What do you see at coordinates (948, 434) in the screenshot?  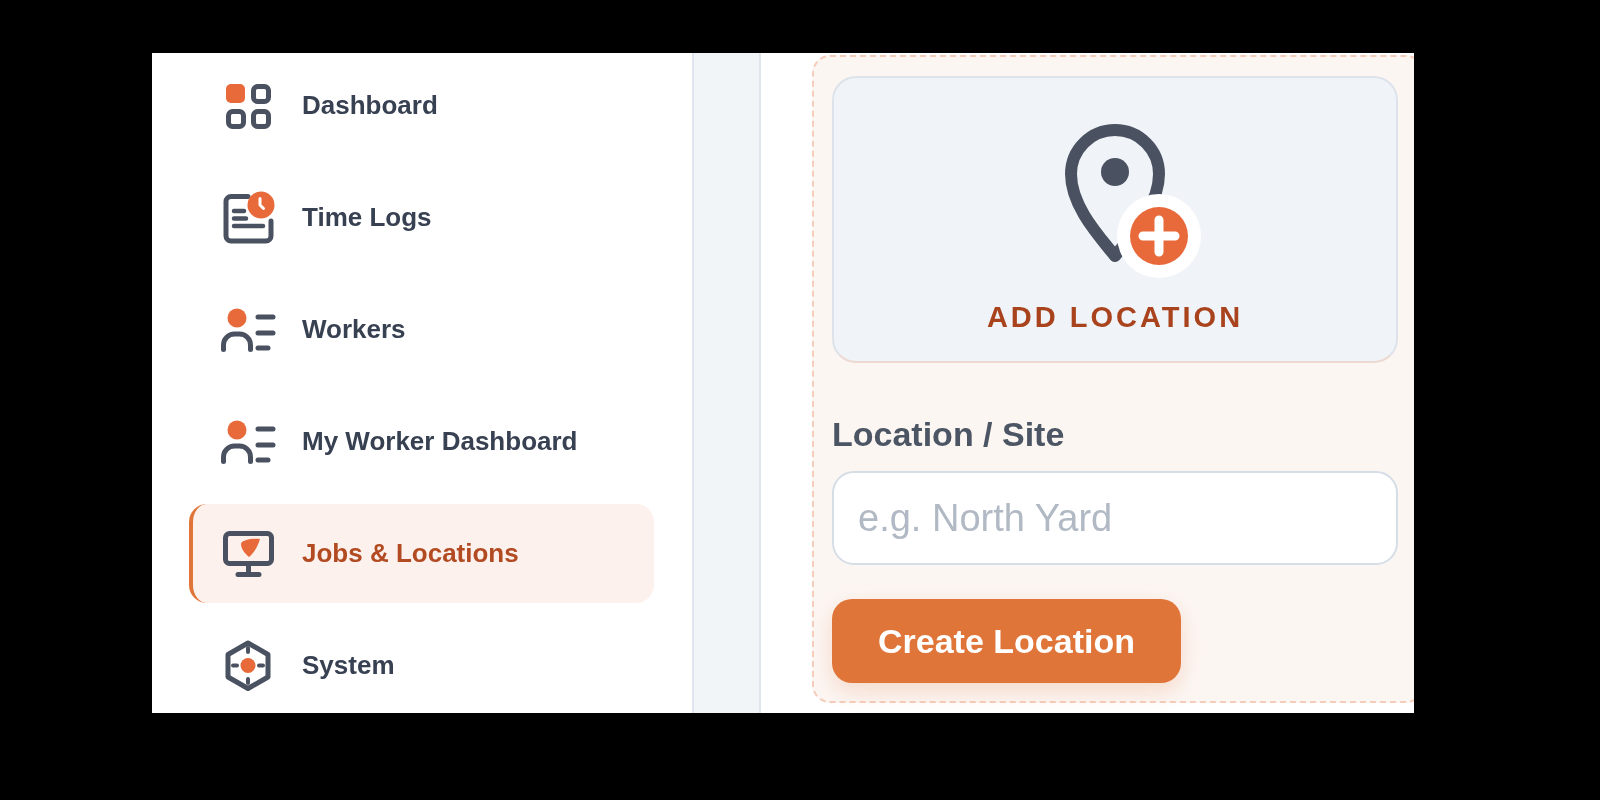 I see `field-label: Location / Site` at bounding box center [948, 434].